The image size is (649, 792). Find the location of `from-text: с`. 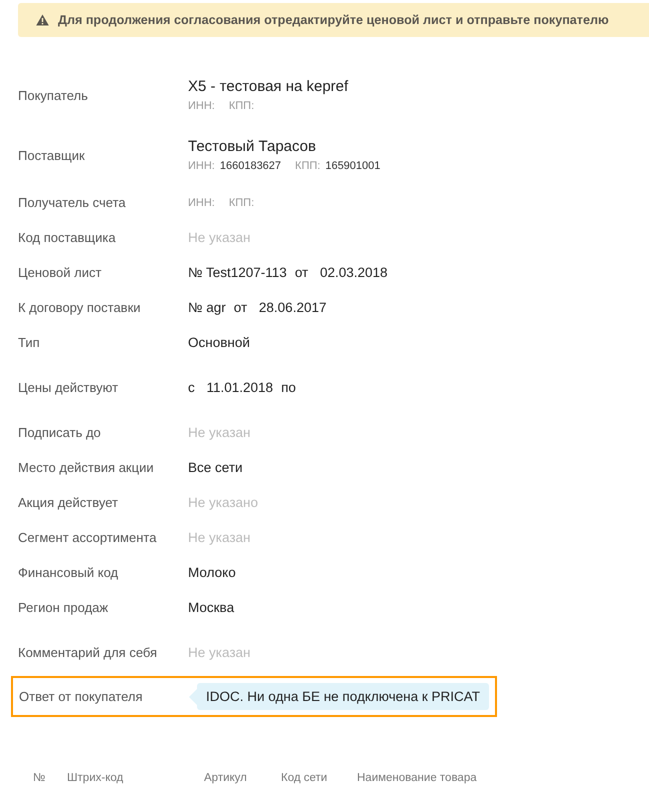

from-text: с is located at coordinates (191, 387).